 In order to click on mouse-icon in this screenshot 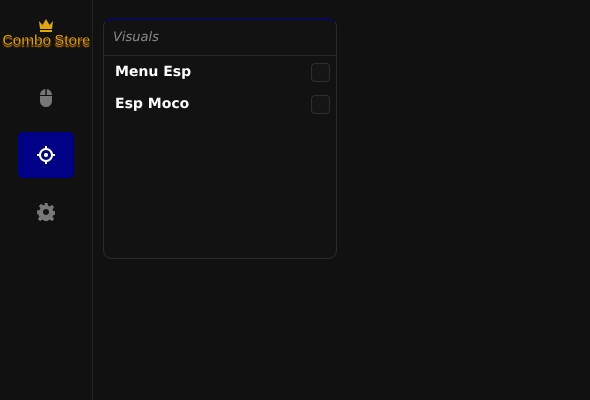, I will do `click(46, 98)`.